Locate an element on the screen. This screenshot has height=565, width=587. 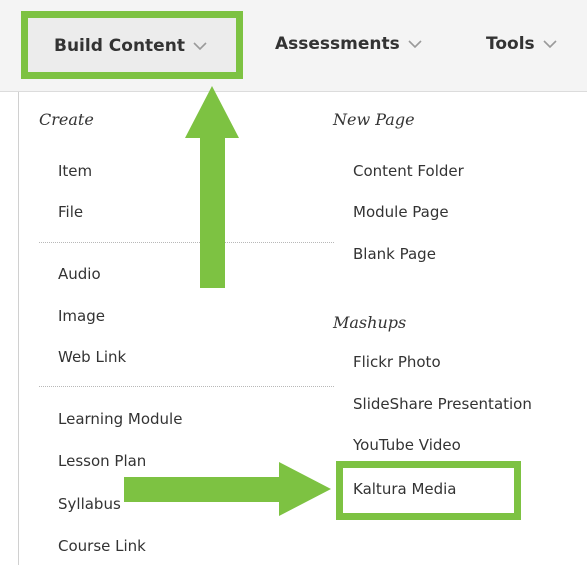
create-heading: Create is located at coordinates (66, 119).